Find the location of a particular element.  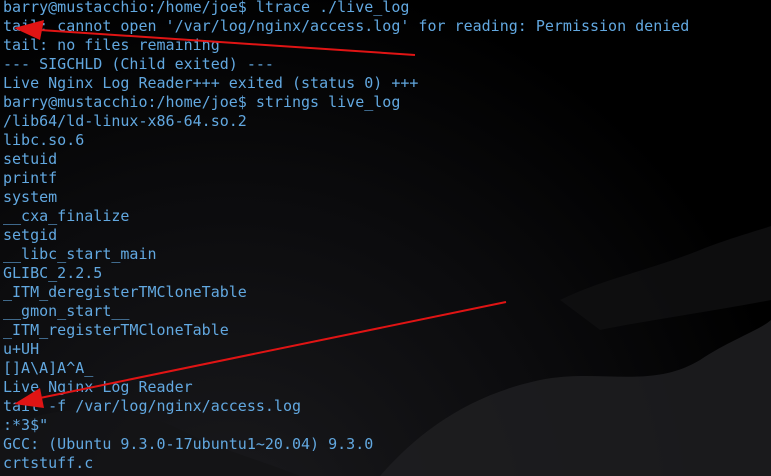

terminal-line: GLIBC_2.2.5 is located at coordinates (53, 273).